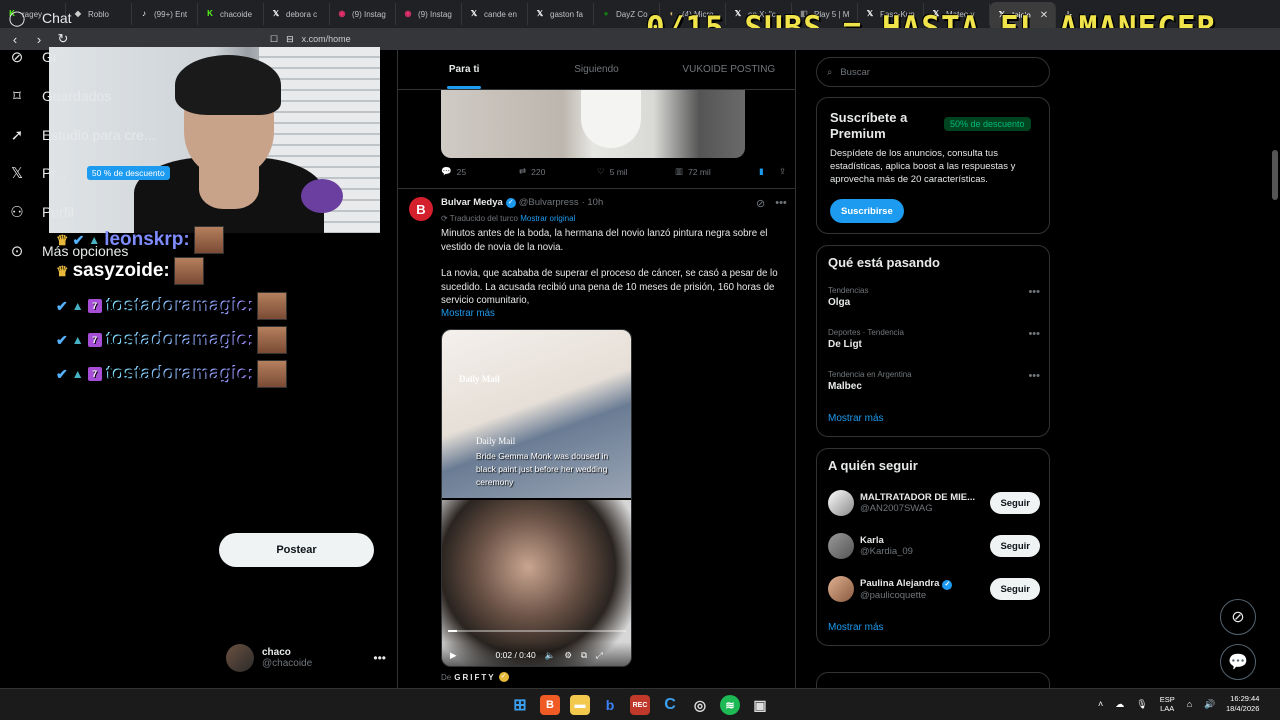 This screenshot has width=1280, height=720. What do you see at coordinates (1100, 704) in the screenshot?
I see `chevron-up-icon: ˄` at bounding box center [1100, 704].